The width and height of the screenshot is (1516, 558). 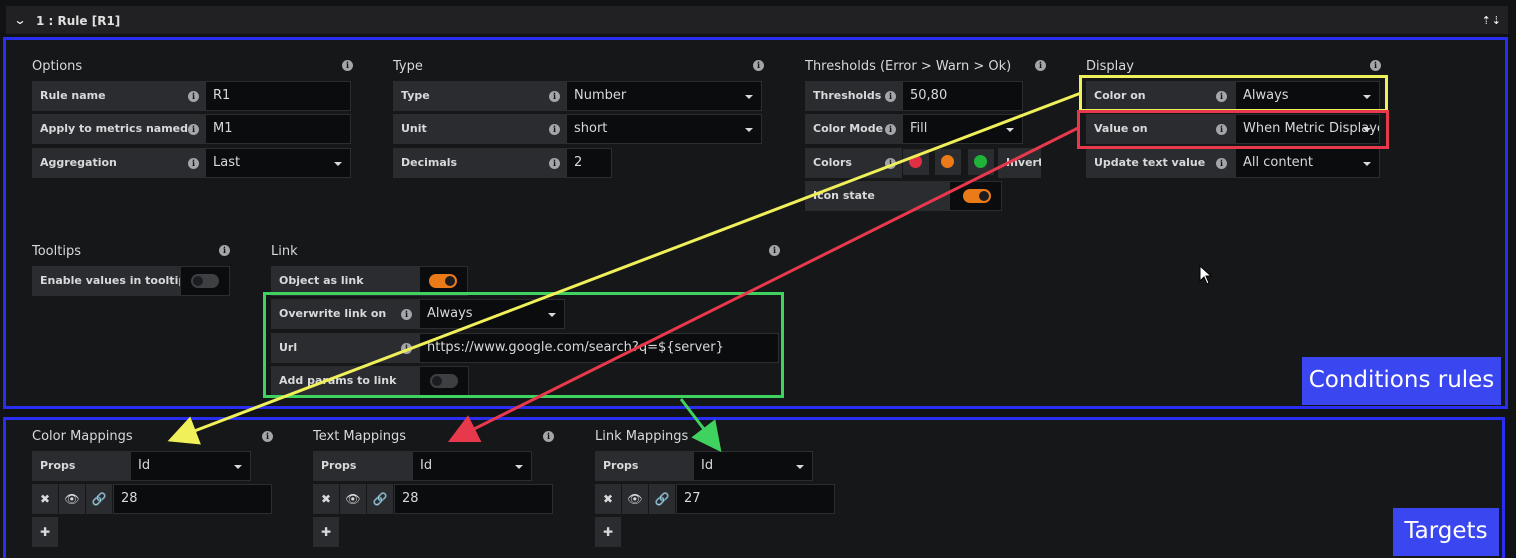 What do you see at coordinates (700, 425) in the screenshot?
I see `green-arrow` at bounding box center [700, 425].